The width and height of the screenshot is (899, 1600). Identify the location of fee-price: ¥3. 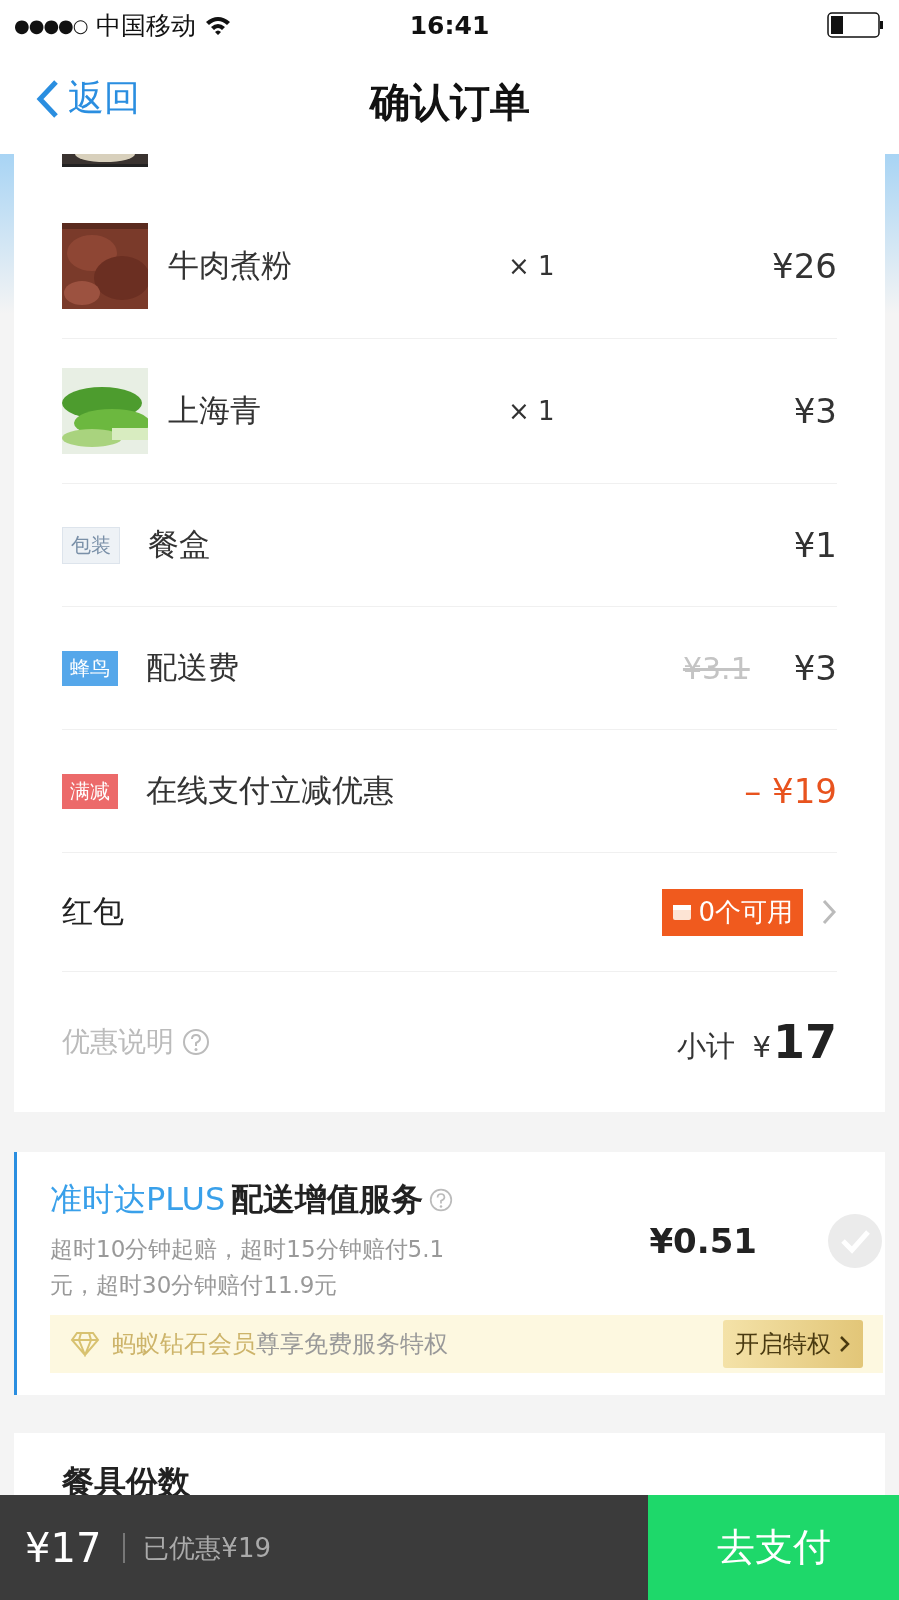
(815, 668).